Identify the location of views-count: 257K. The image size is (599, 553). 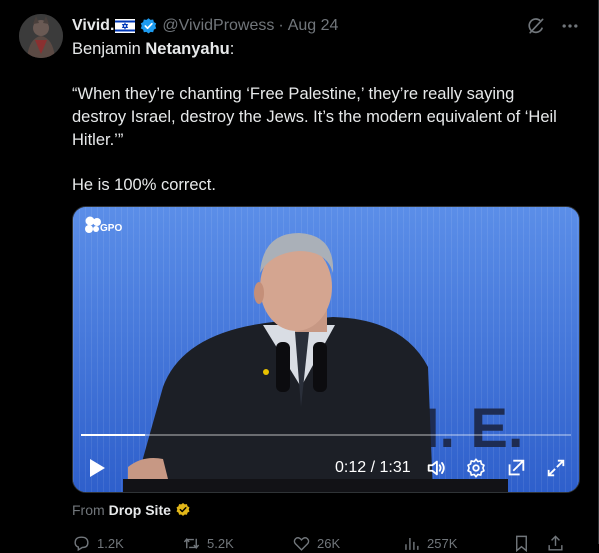
(442, 543).